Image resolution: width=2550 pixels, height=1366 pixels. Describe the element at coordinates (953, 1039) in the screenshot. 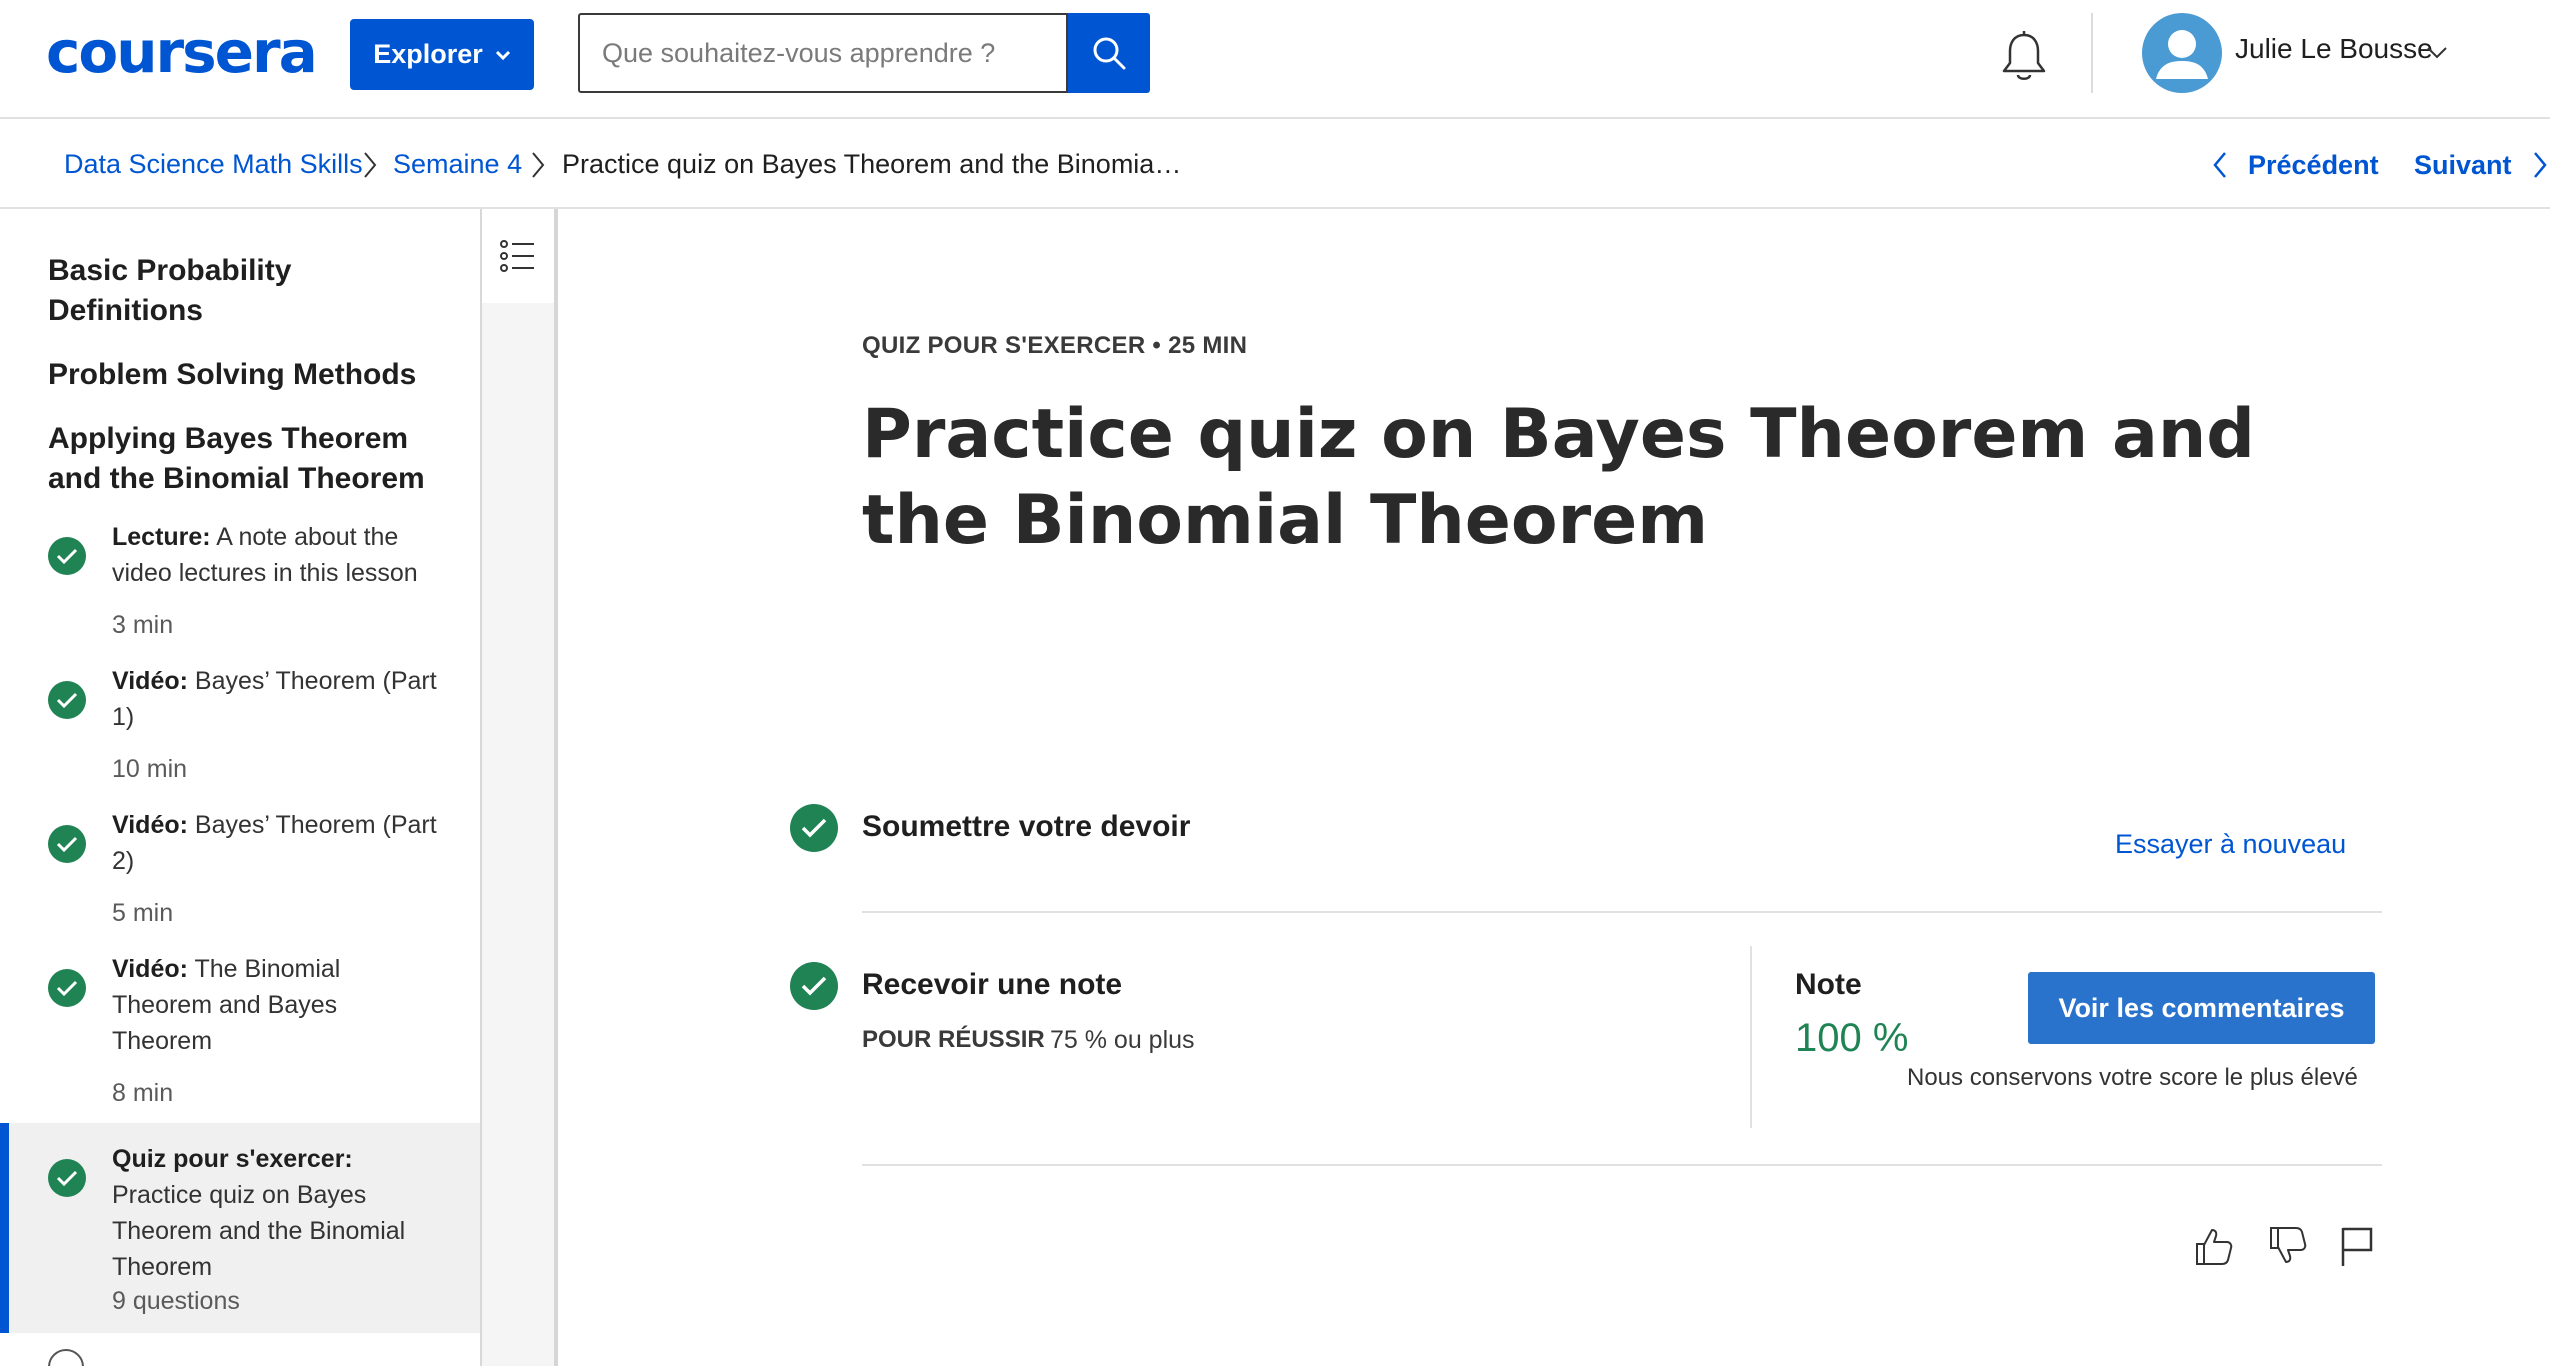

I see `pass-label: POUR RÉUSSIR` at that location.